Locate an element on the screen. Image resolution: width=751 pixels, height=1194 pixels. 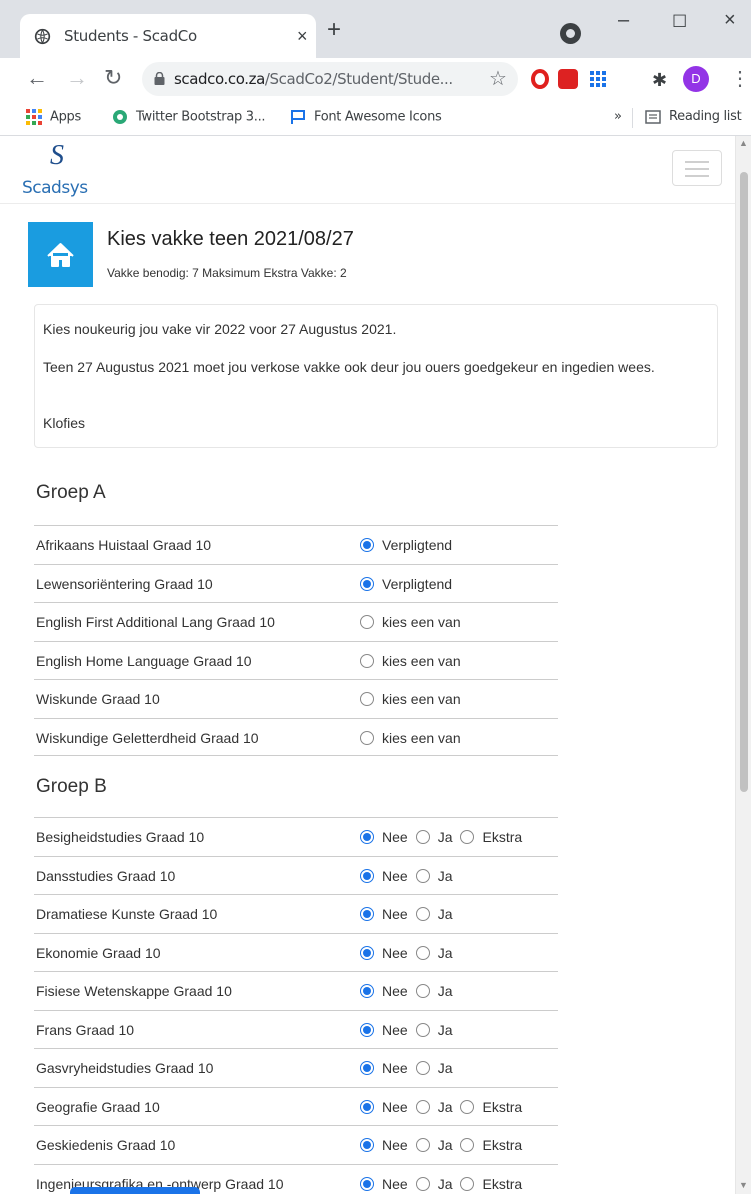
back-arrow-icon: ← is located at coordinates (37, 78).